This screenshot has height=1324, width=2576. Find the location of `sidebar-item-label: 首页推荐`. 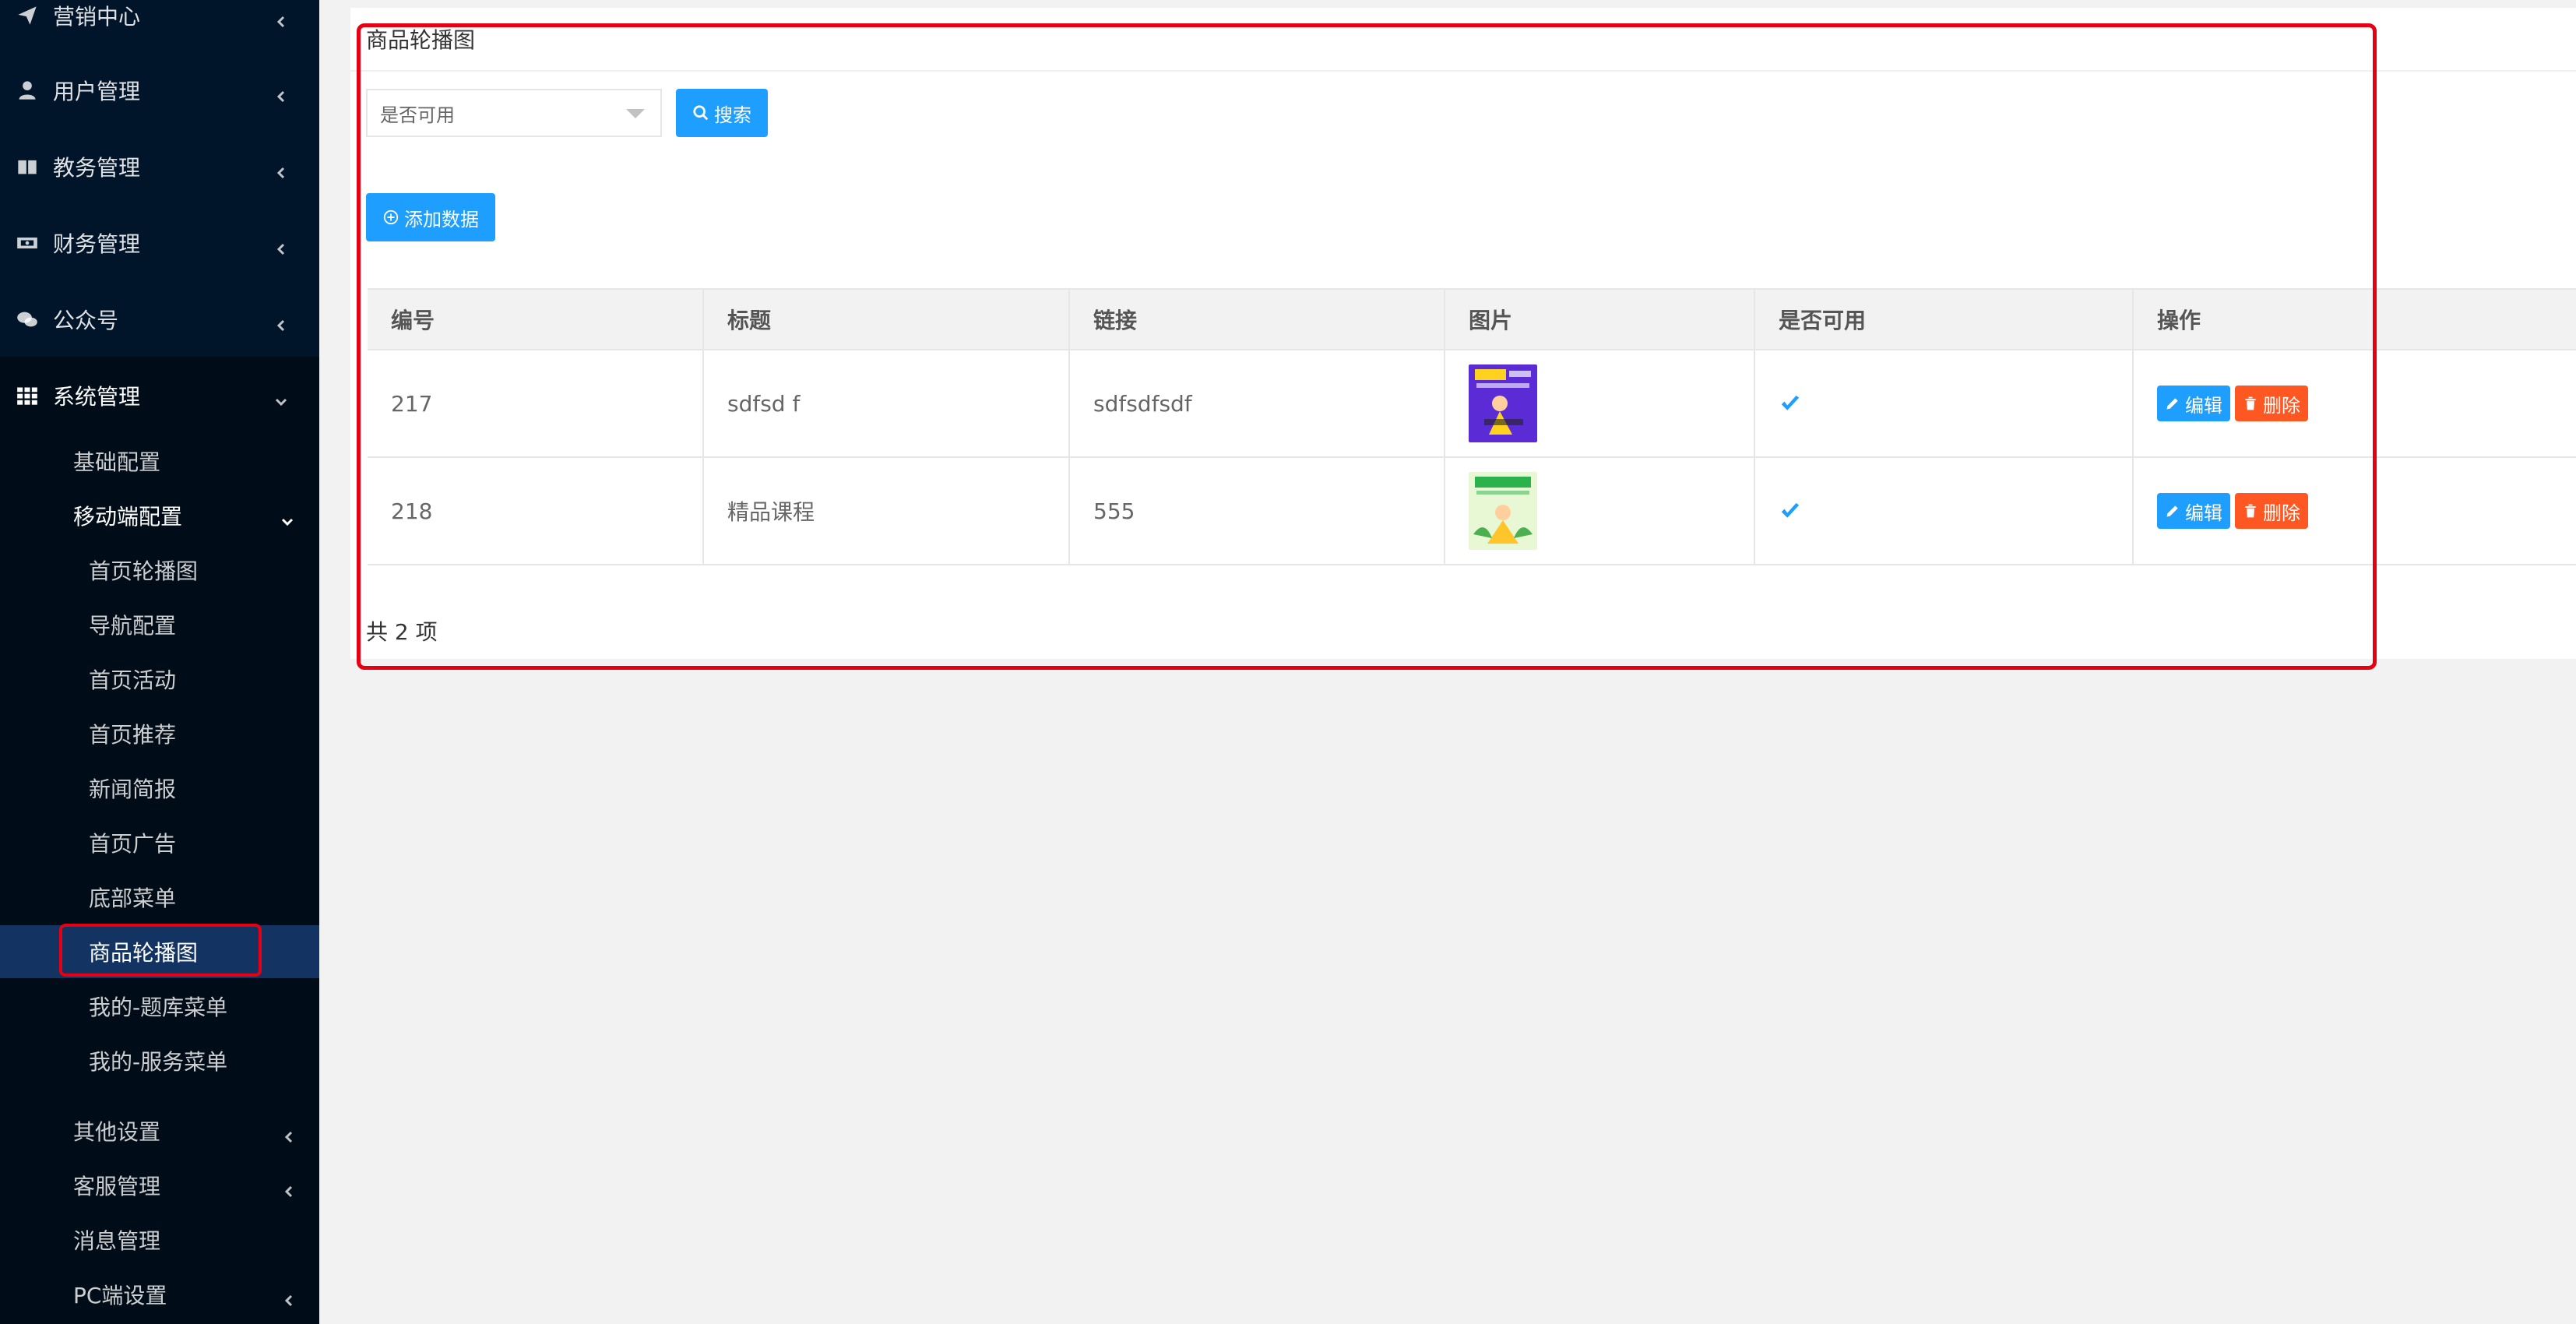

sidebar-item-label: 首页推荐 is located at coordinates (133, 735).